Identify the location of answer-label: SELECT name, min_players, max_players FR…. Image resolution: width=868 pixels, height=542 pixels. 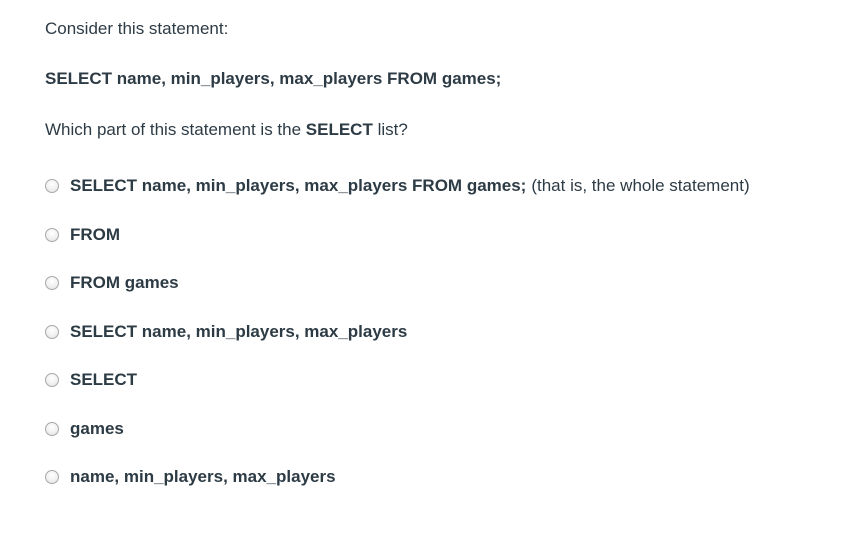
(298, 186).